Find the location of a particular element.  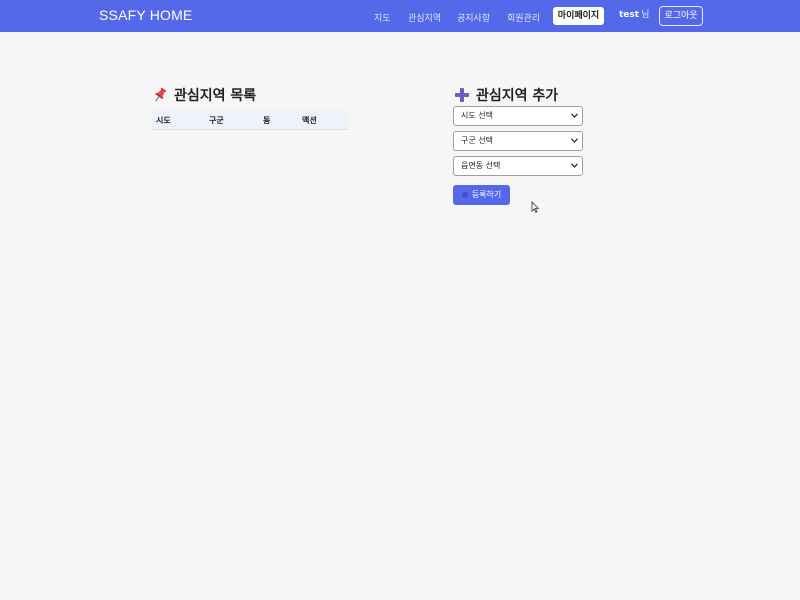

gugun-select: 구군 선택 is located at coordinates (518, 141).